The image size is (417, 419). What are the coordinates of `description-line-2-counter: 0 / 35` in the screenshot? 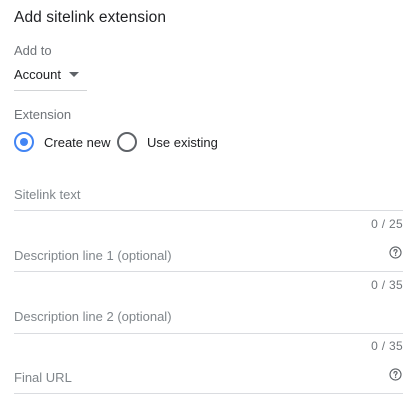 It's located at (387, 346).